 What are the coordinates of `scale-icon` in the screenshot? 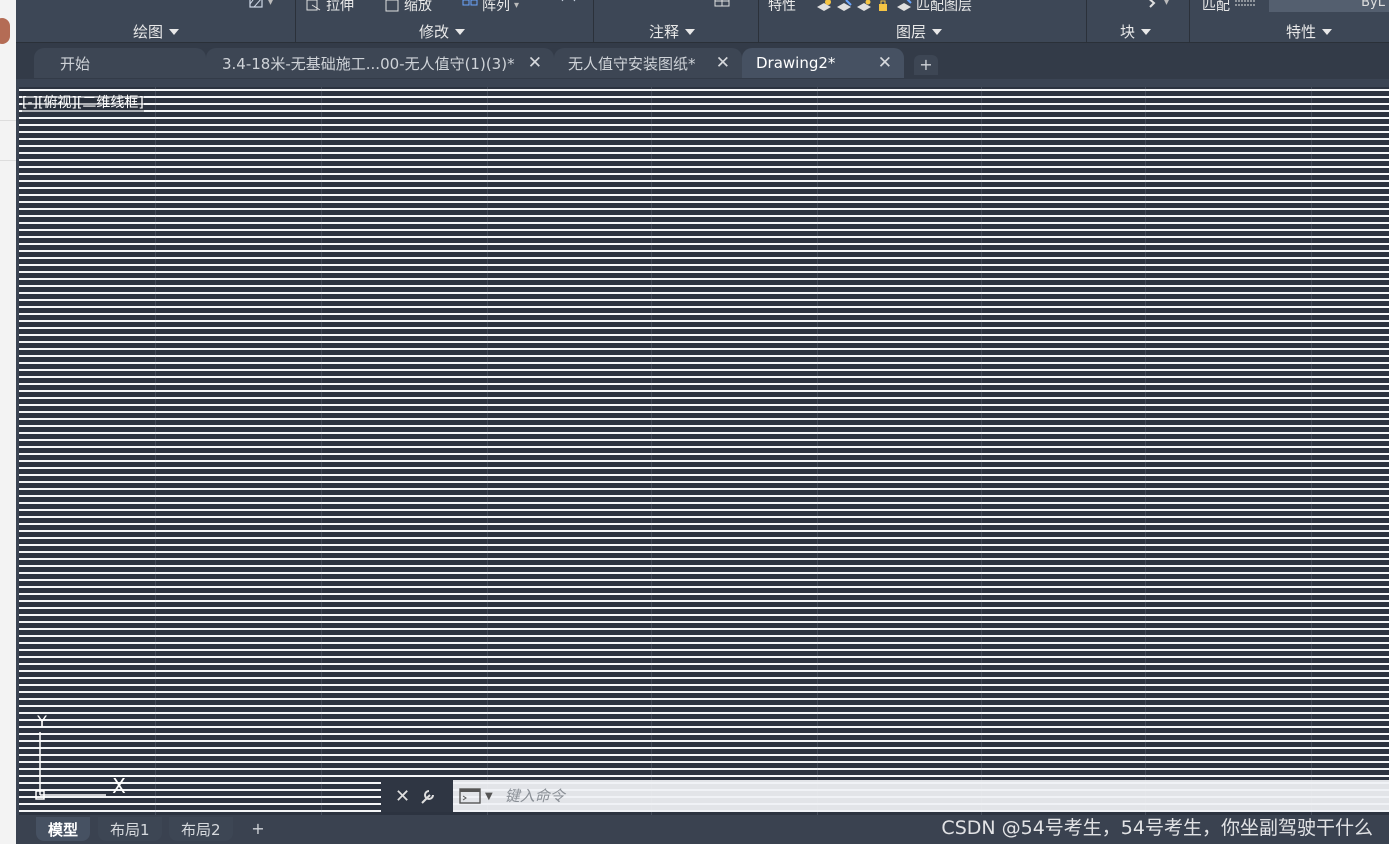 It's located at (392, 6).